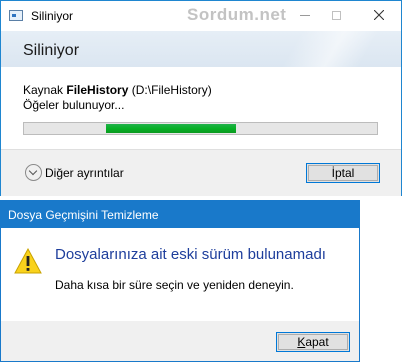  What do you see at coordinates (33, 172) in the screenshot?
I see `chevron-down-icon` at bounding box center [33, 172].